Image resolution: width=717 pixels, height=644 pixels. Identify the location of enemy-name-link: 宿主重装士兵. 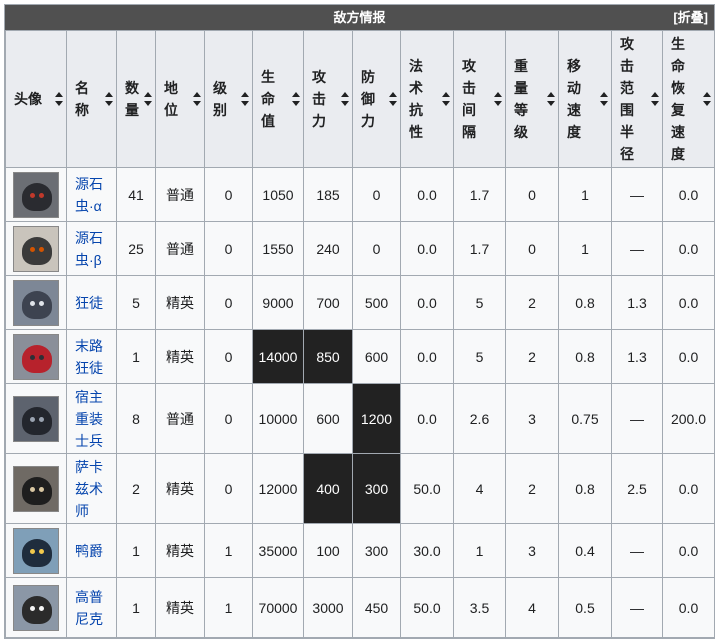
(91, 419).